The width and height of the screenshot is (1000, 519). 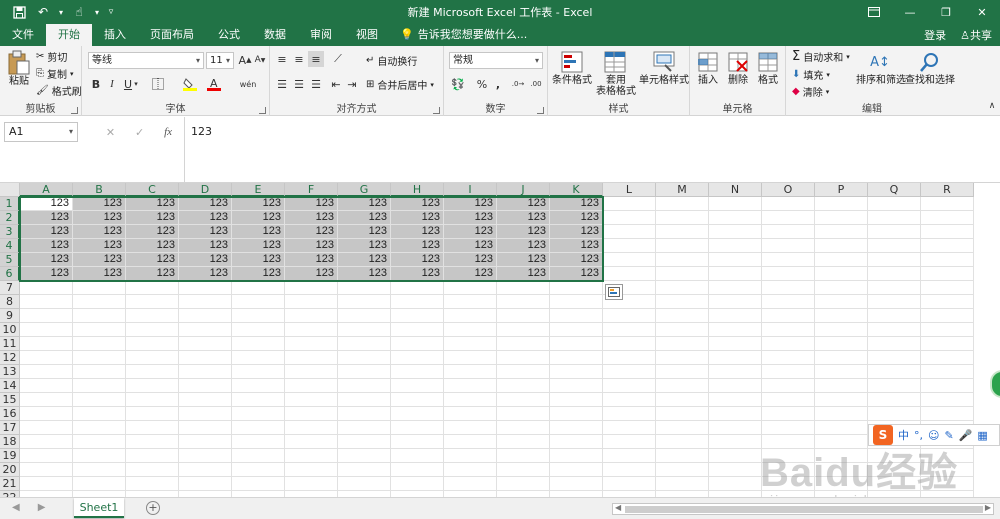 I want to click on cell-a4: 123, so click(x=46, y=246).